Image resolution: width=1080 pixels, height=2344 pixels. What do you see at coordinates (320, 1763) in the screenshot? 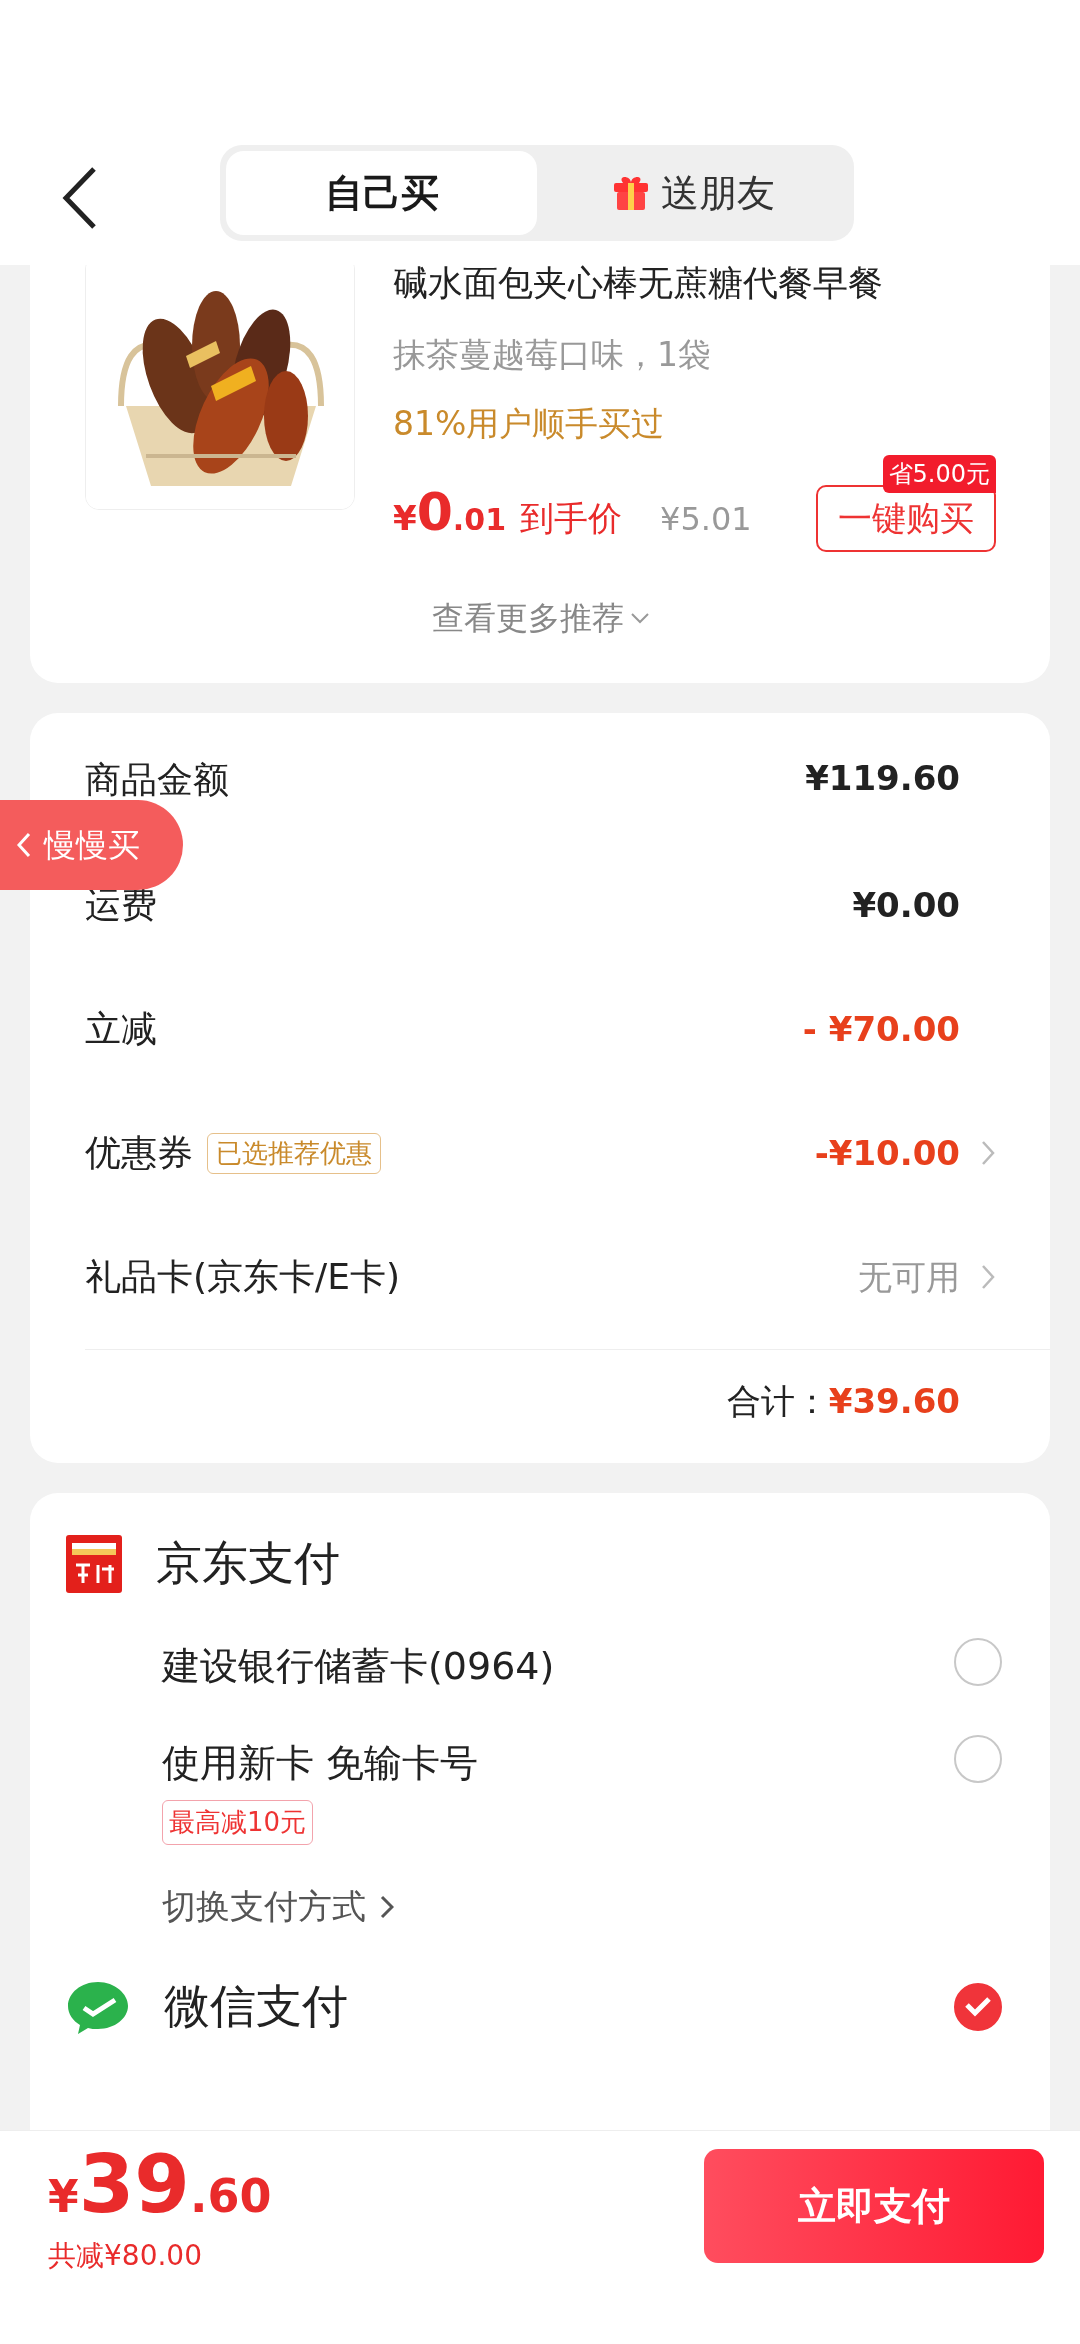
I see `payment-option: 使用新卡 免输卡号` at bounding box center [320, 1763].